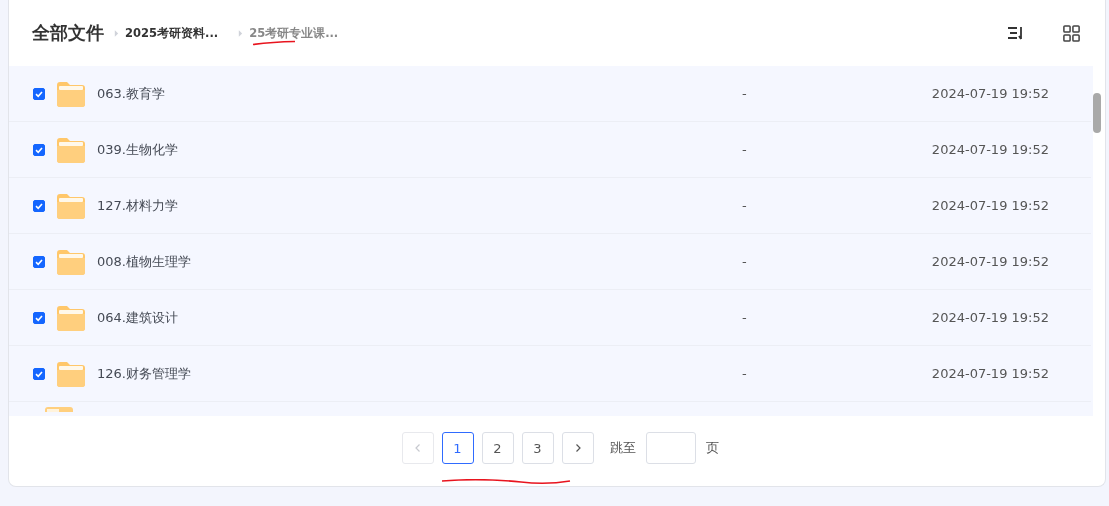 This screenshot has height=506, width=1109. I want to click on file-name: 126.财务管理学, so click(247, 373).